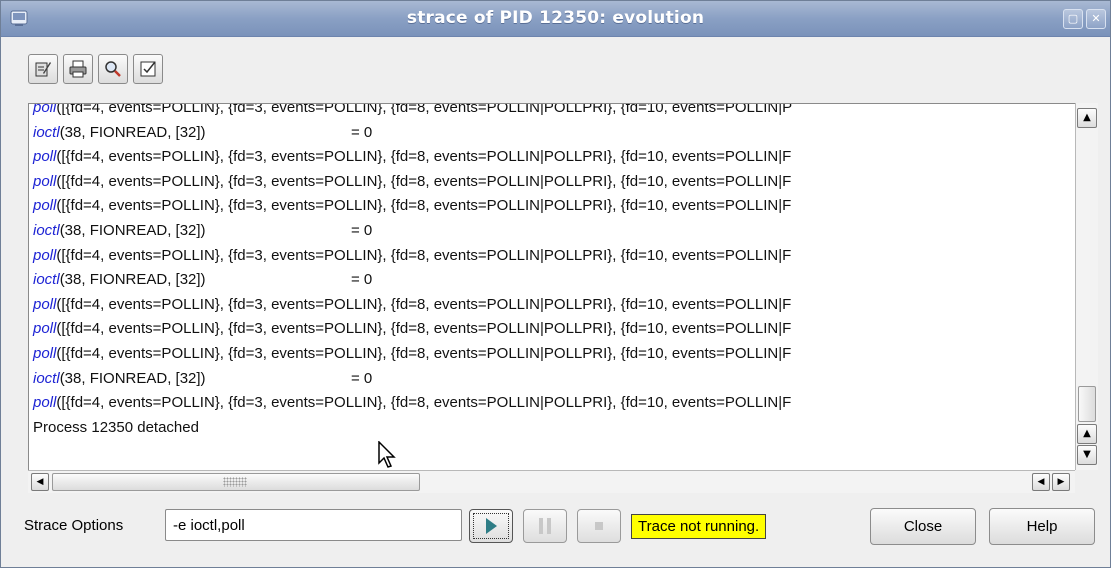  What do you see at coordinates (1087, 404) in the screenshot?
I see `vertical-scroll-thumb` at bounding box center [1087, 404].